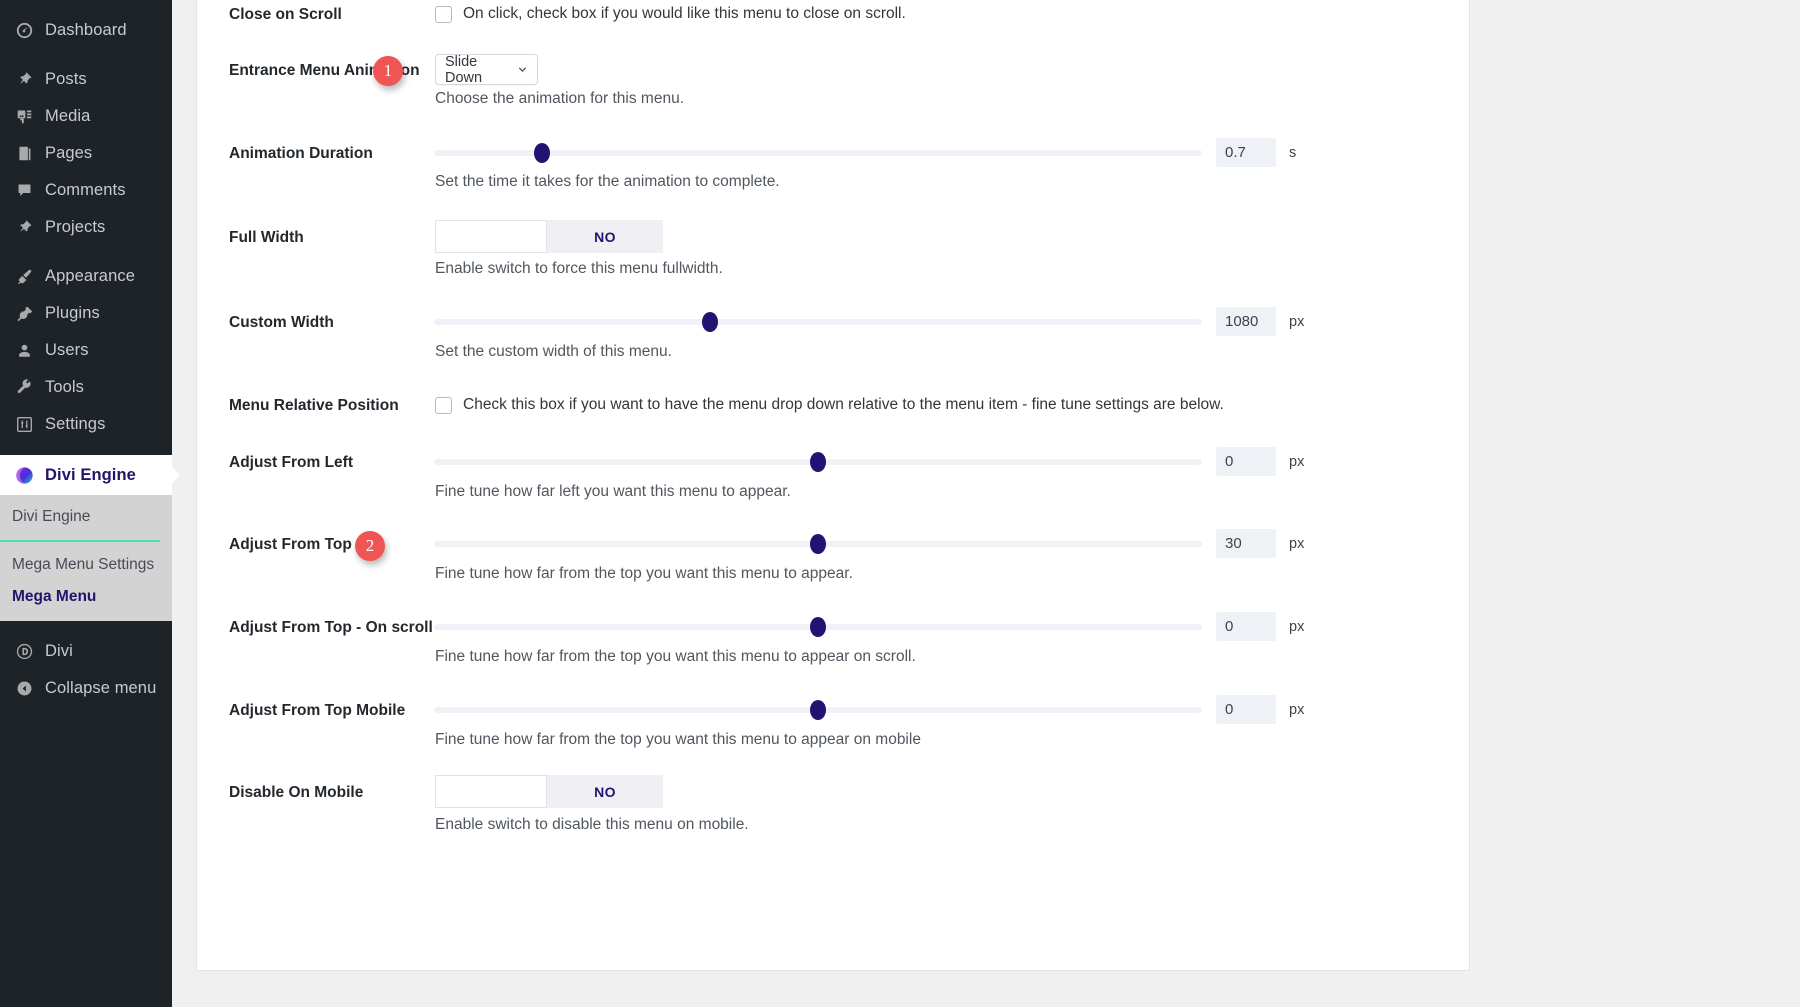 This screenshot has height=1007, width=1800. I want to click on sidebar-item-appearance: Appearance, so click(86, 276).